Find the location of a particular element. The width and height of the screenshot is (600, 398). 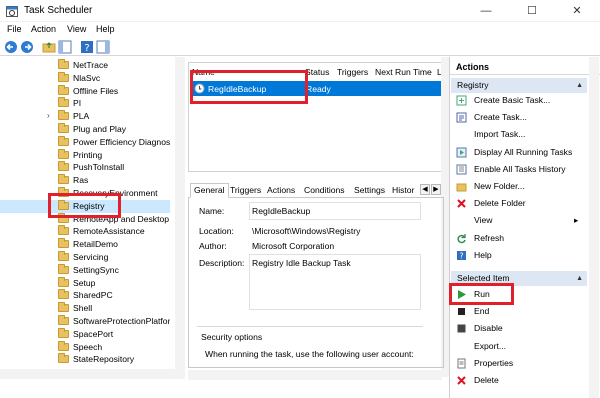

tab-actions: Actions is located at coordinates (281, 190).